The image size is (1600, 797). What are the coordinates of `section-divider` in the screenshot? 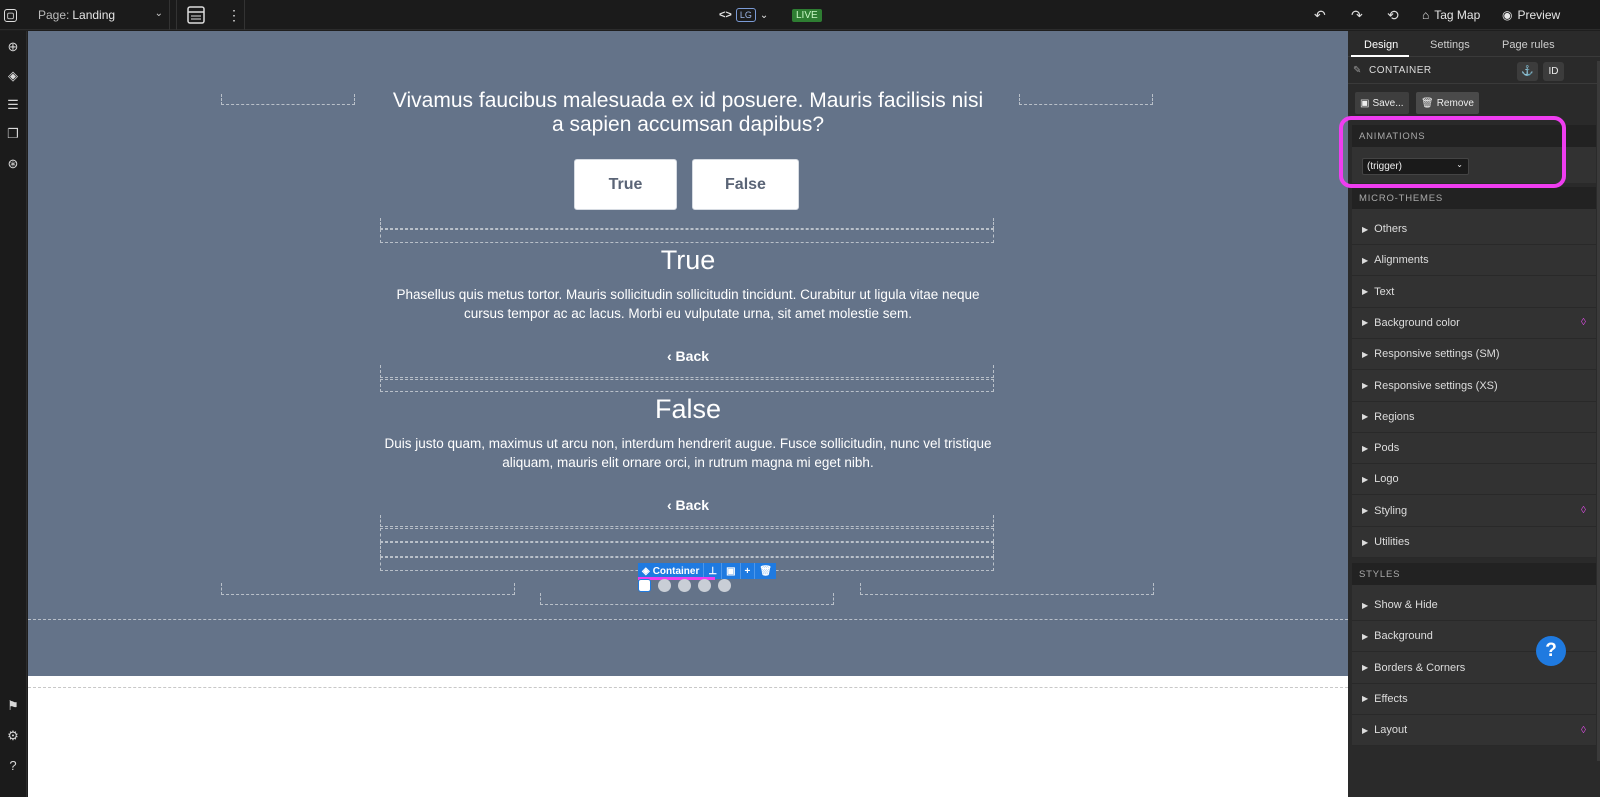 It's located at (688, 687).